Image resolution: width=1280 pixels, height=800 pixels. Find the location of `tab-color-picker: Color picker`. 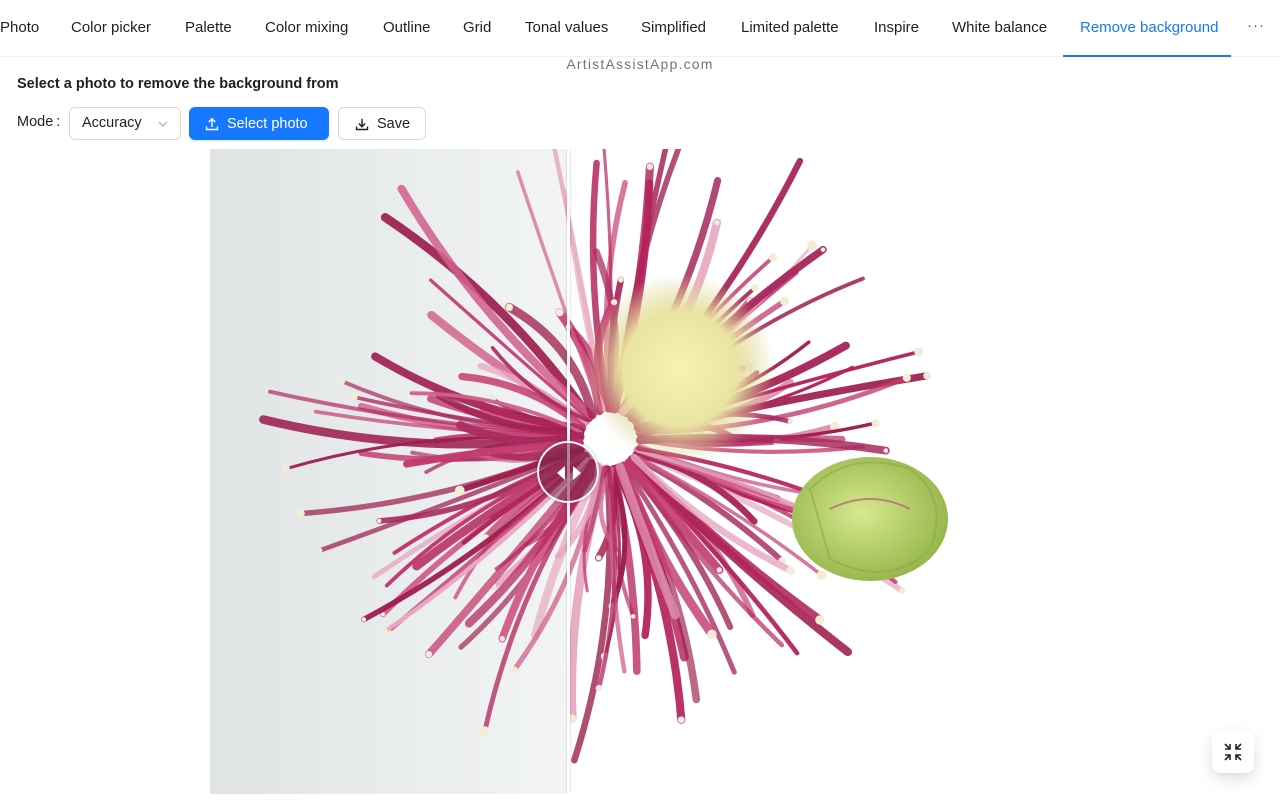

tab-color-picker: Color picker is located at coordinates (111, 28).